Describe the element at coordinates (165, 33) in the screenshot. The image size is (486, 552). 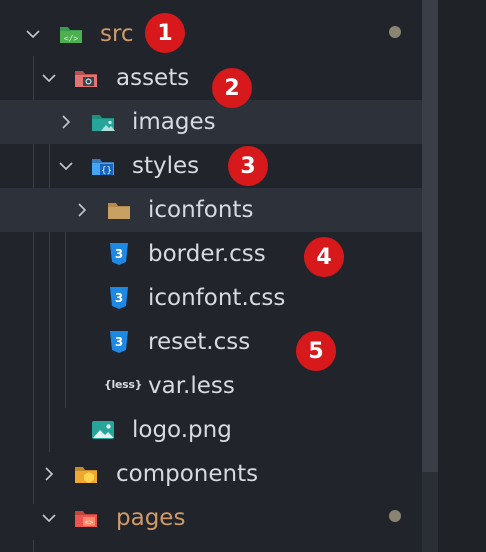
I see `annotation-badge-1: 1` at that location.